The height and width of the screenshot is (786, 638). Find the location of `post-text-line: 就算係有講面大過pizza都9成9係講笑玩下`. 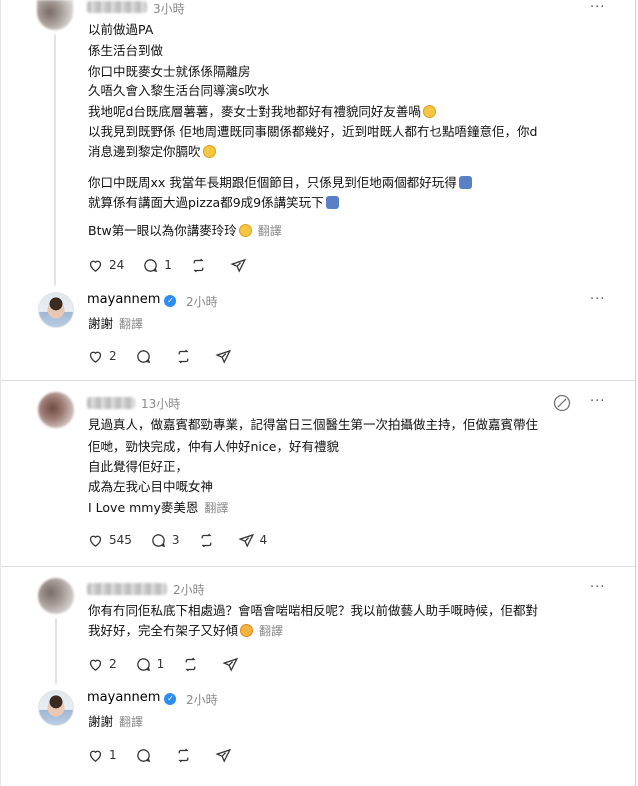

post-text-line: 就算係有講面大過pizza都9成9係講笑玩下 is located at coordinates (213, 202).